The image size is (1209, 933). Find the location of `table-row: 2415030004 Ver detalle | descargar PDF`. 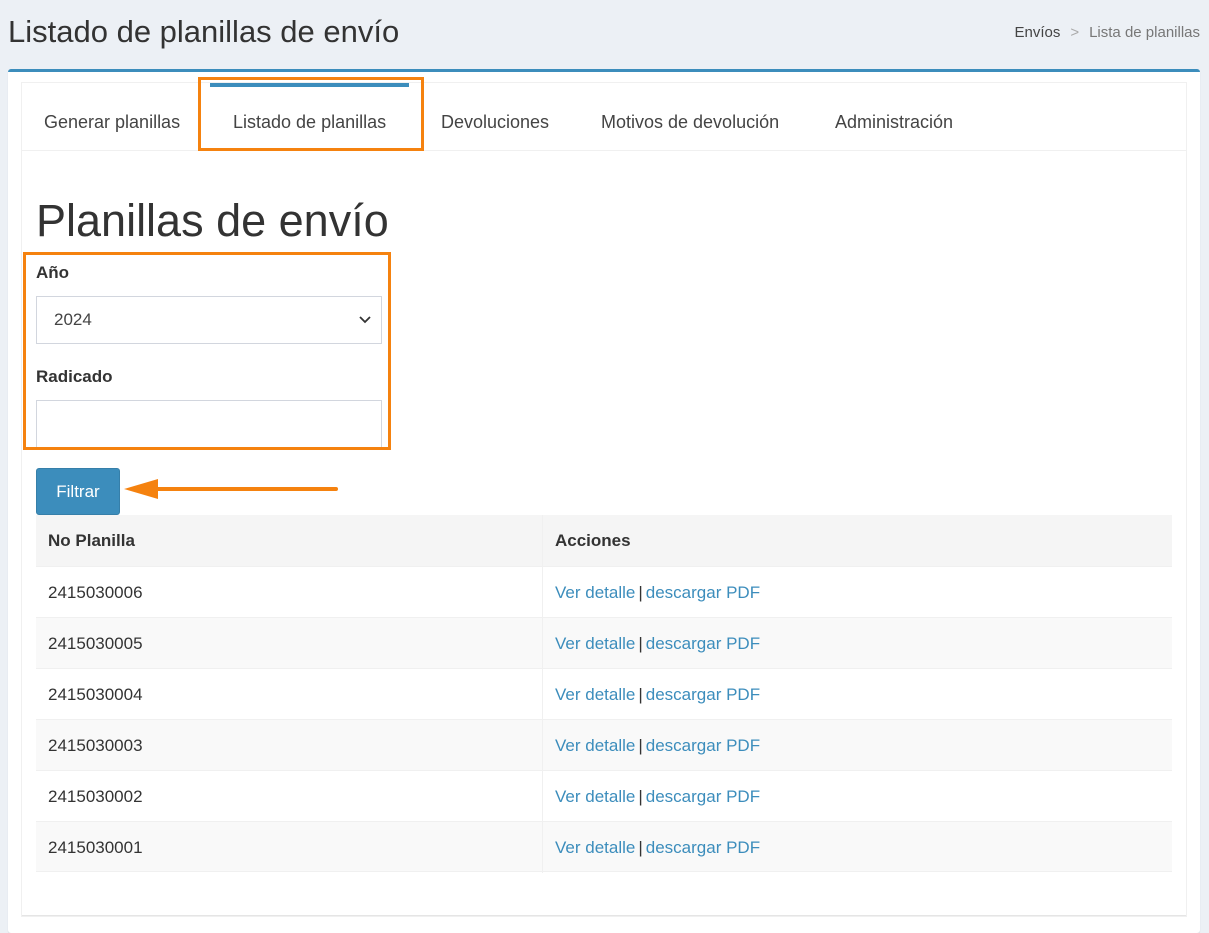

table-row: 2415030004 Ver detalle | descargar PDF is located at coordinates (604, 694).